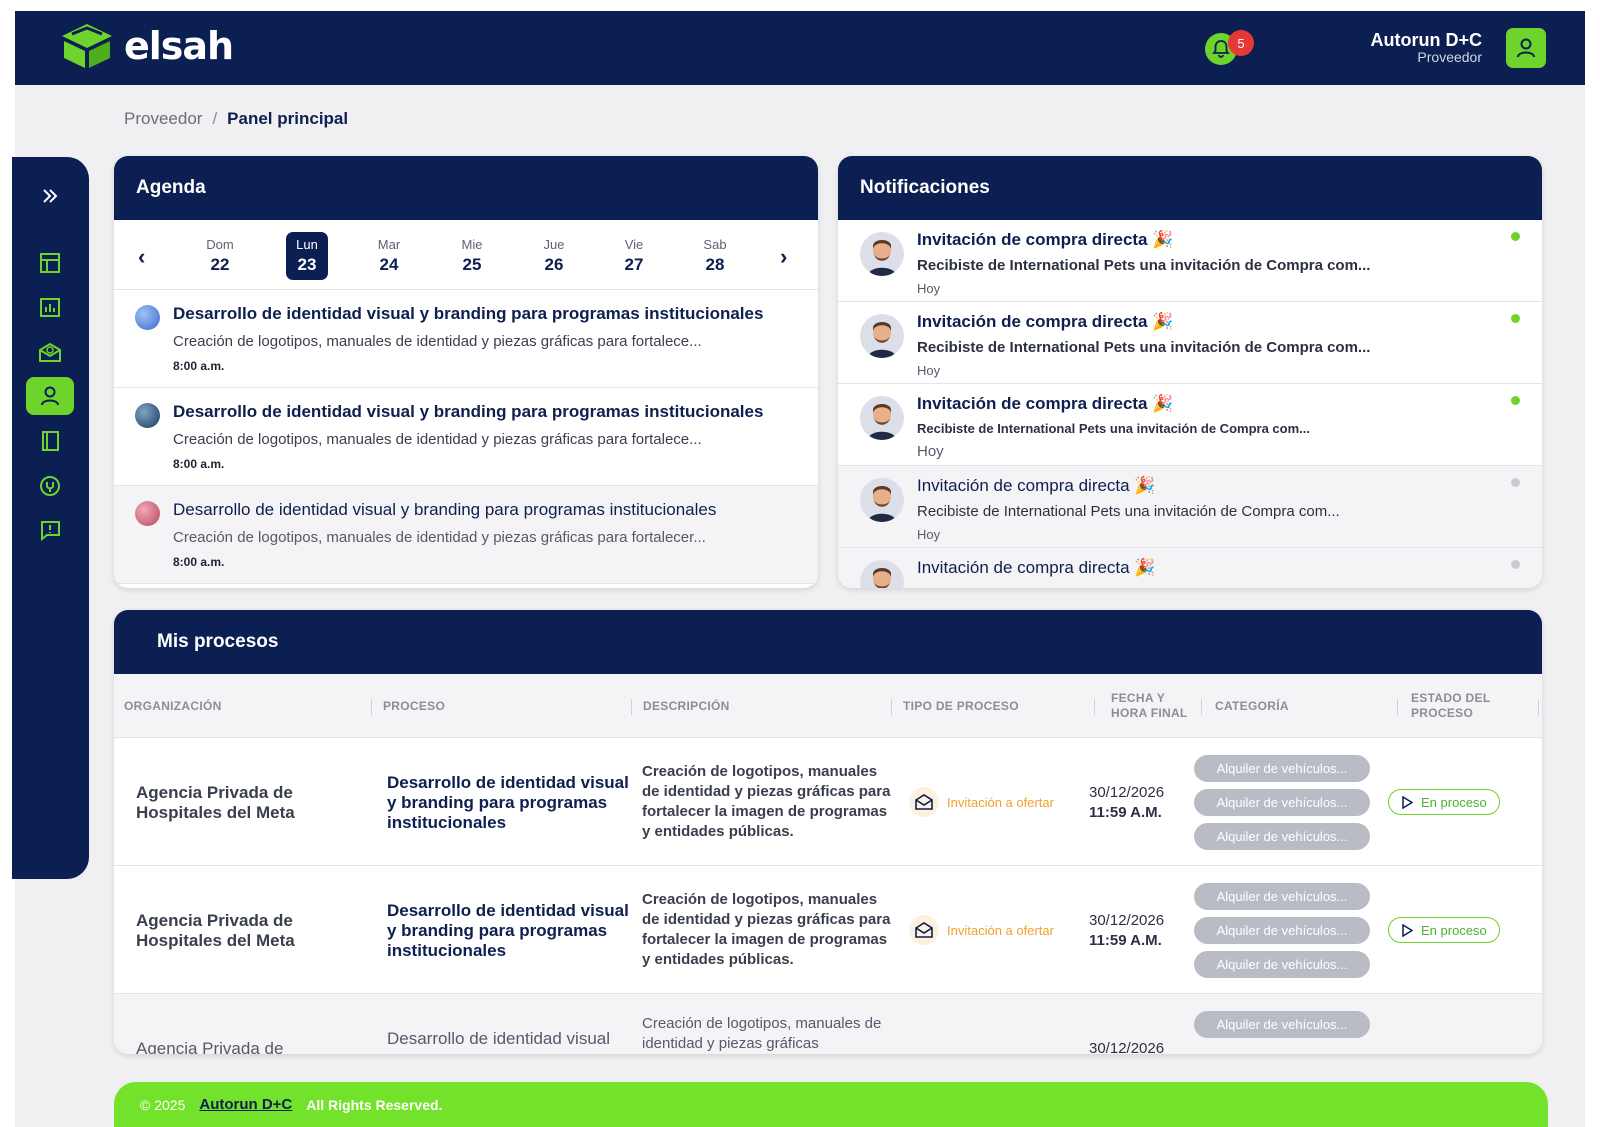 Image resolution: width=1600 pixels, height=1127 pixels. I want to click on support-icon, so click(50, 486).